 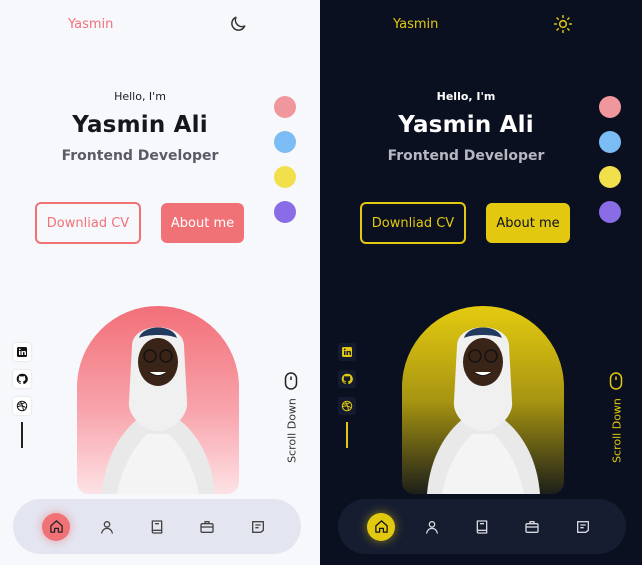 I want to click on sun-icon, so click(x=563, y=24).